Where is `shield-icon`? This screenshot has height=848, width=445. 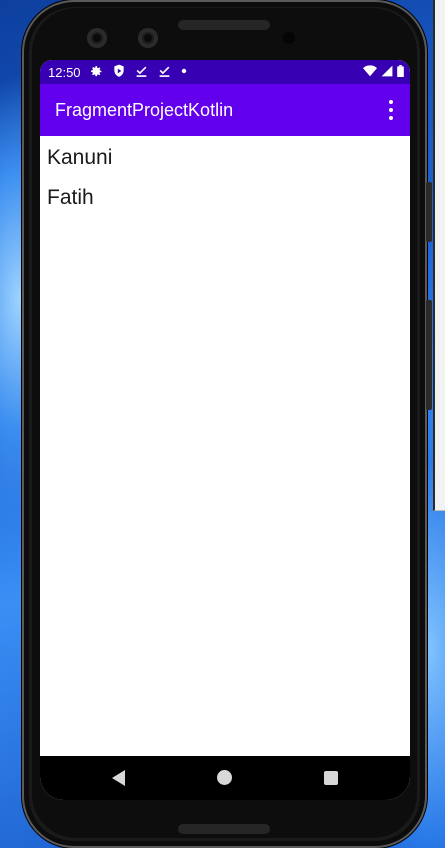 shield-icon is located at coordinates (119, 70).